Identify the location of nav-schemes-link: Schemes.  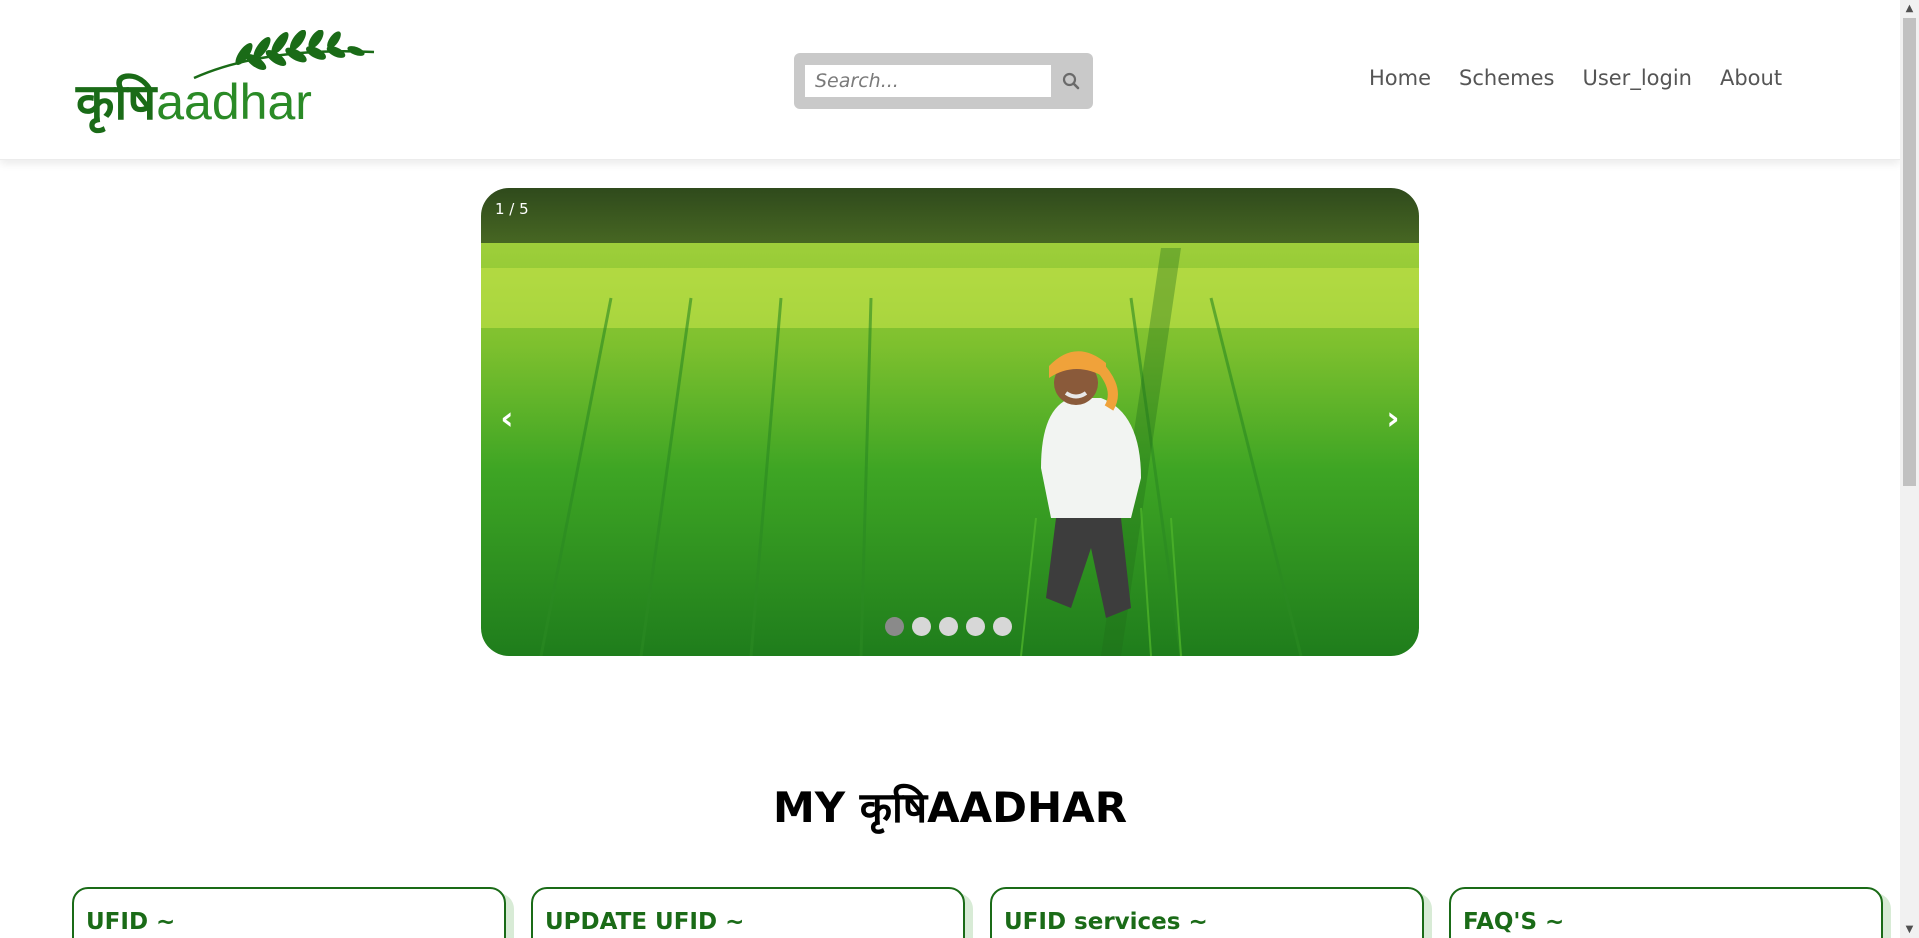
(1506, 78).